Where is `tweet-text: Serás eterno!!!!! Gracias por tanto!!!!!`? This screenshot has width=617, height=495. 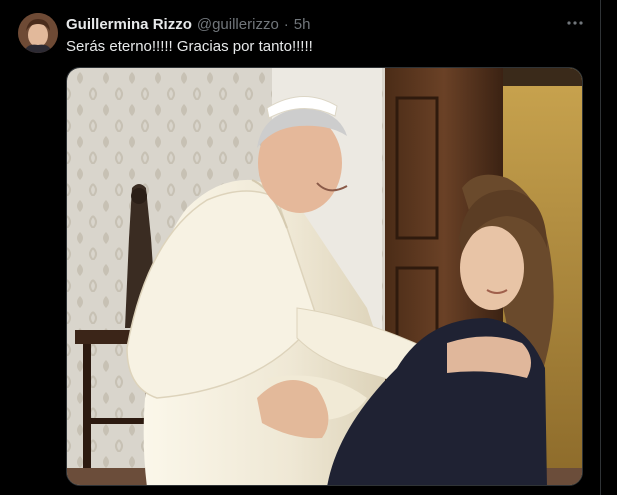 tweet-text: Serás eterno!!!!! Gracias por tanto!!!!! is located at coordinates (189, 46).